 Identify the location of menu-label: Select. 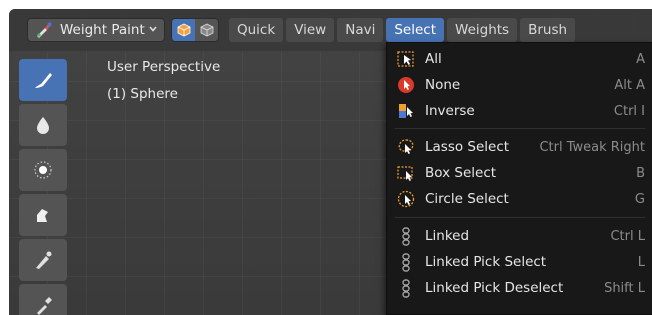
(415, 30).